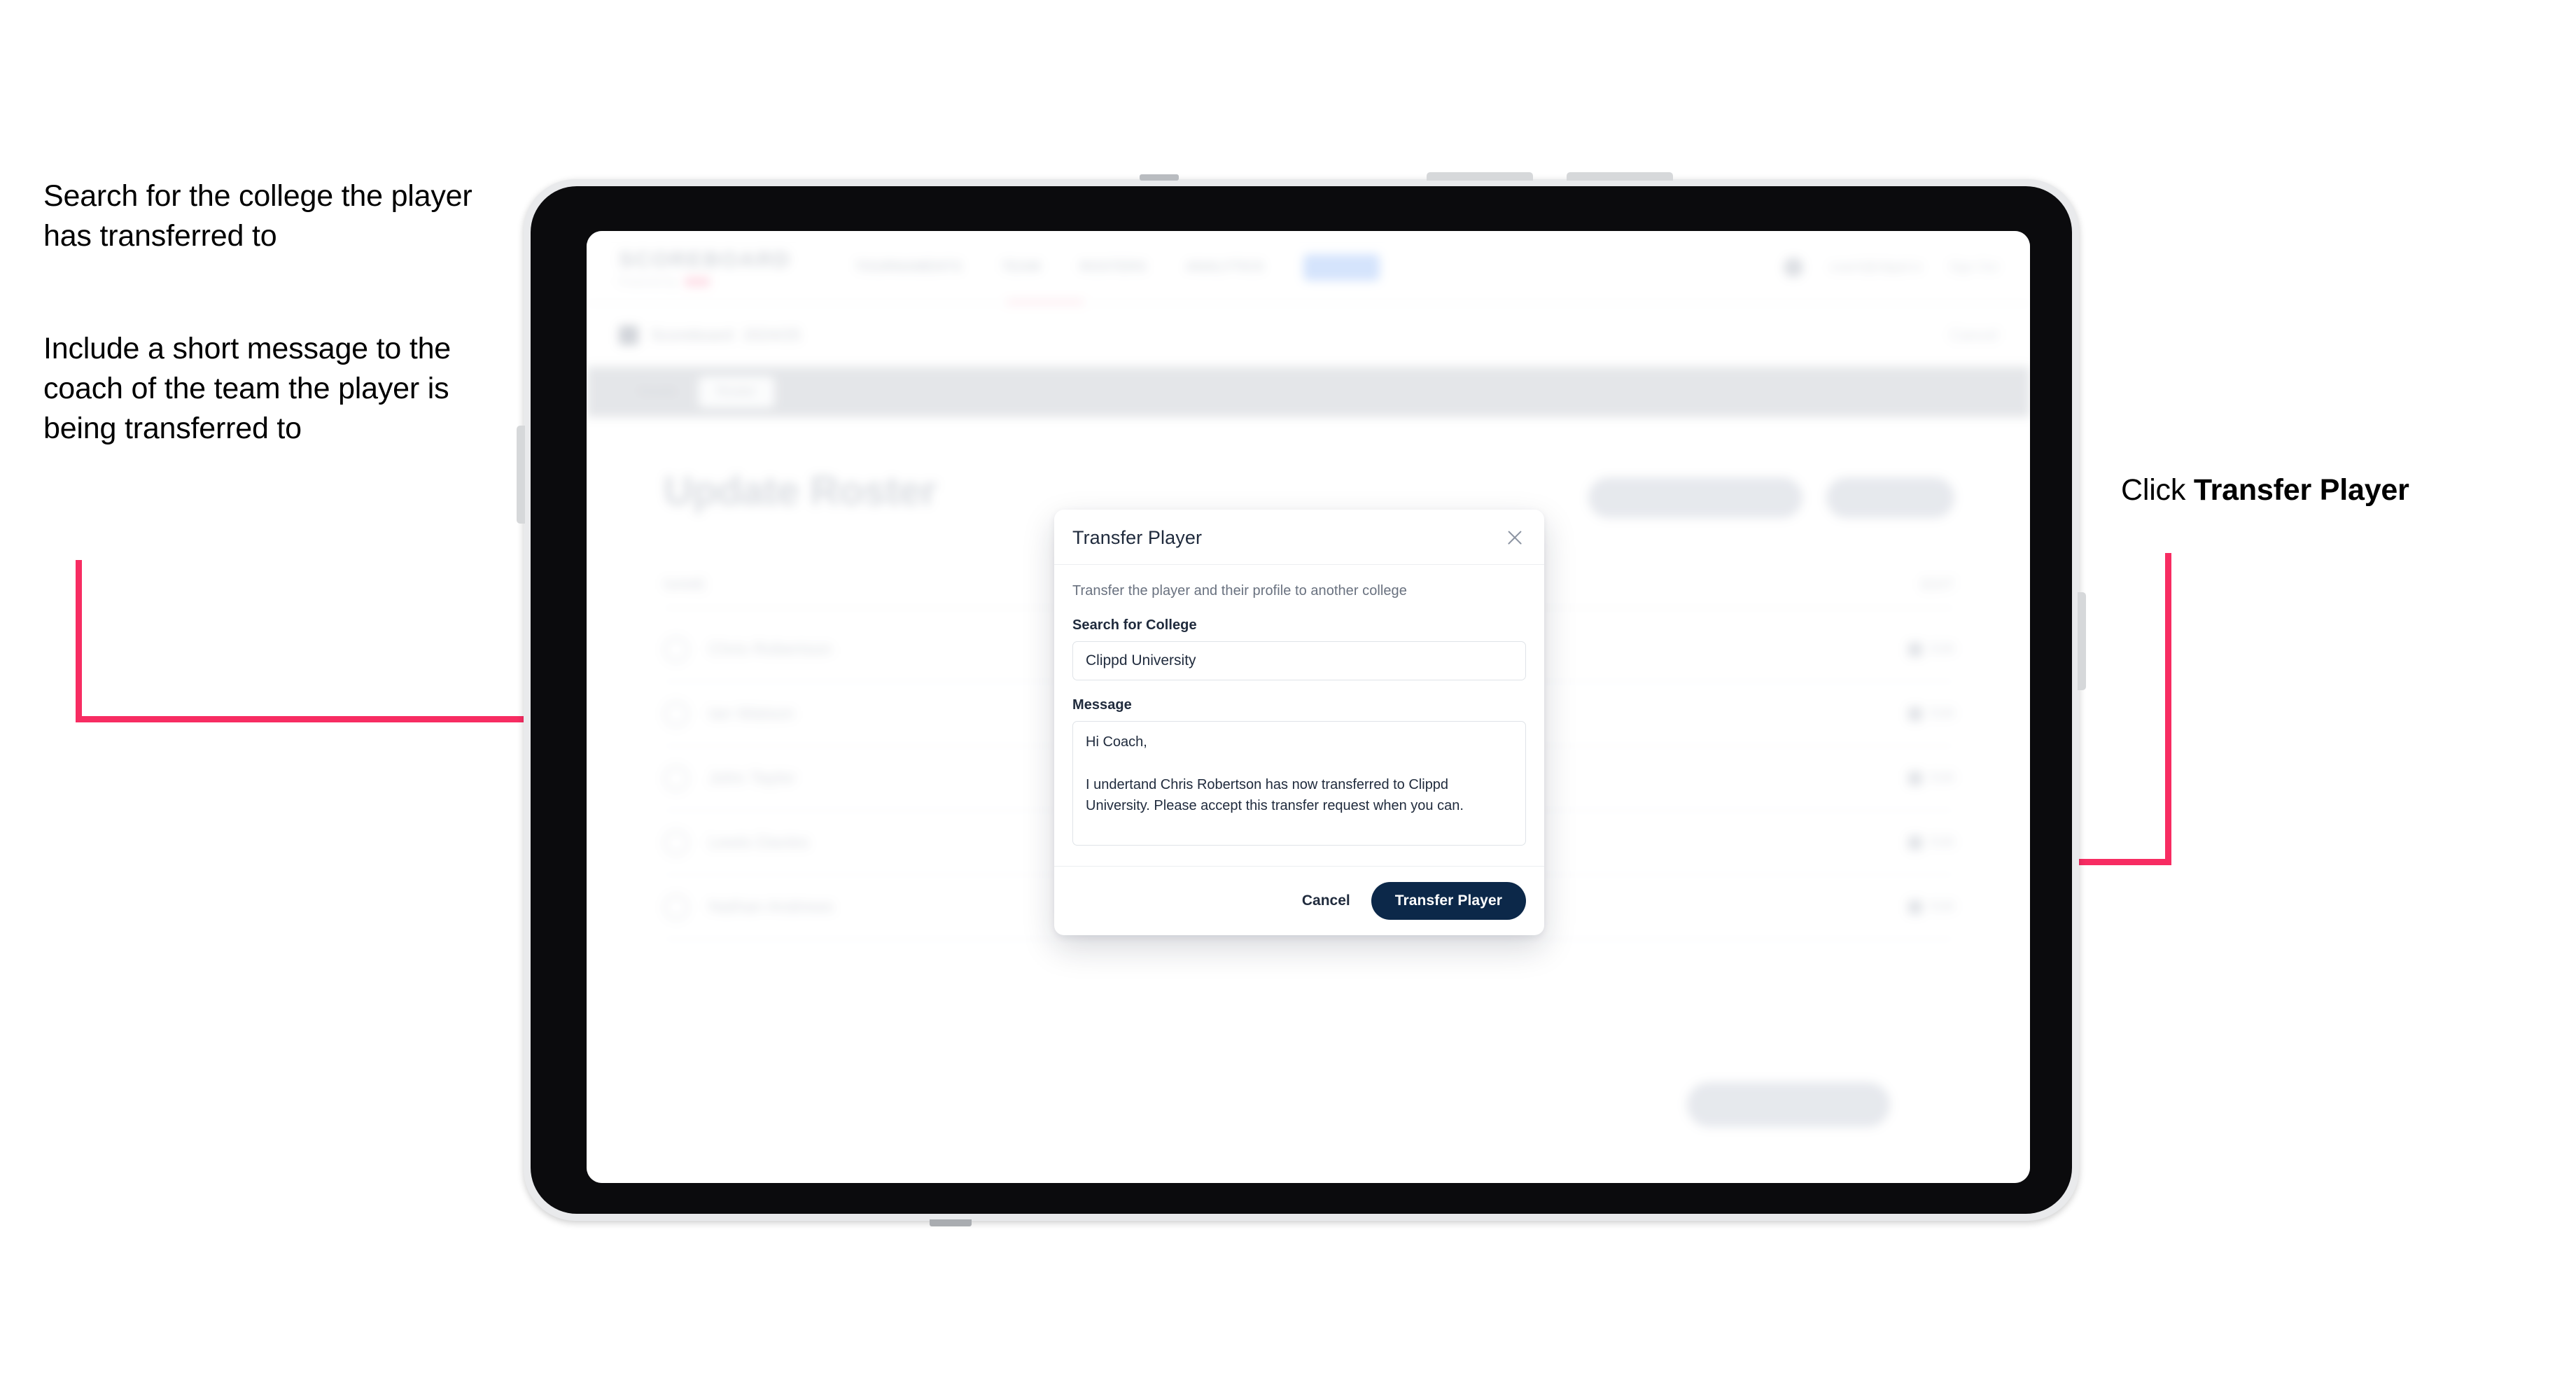  I want to click on message-textarea, so click(1299, 783).